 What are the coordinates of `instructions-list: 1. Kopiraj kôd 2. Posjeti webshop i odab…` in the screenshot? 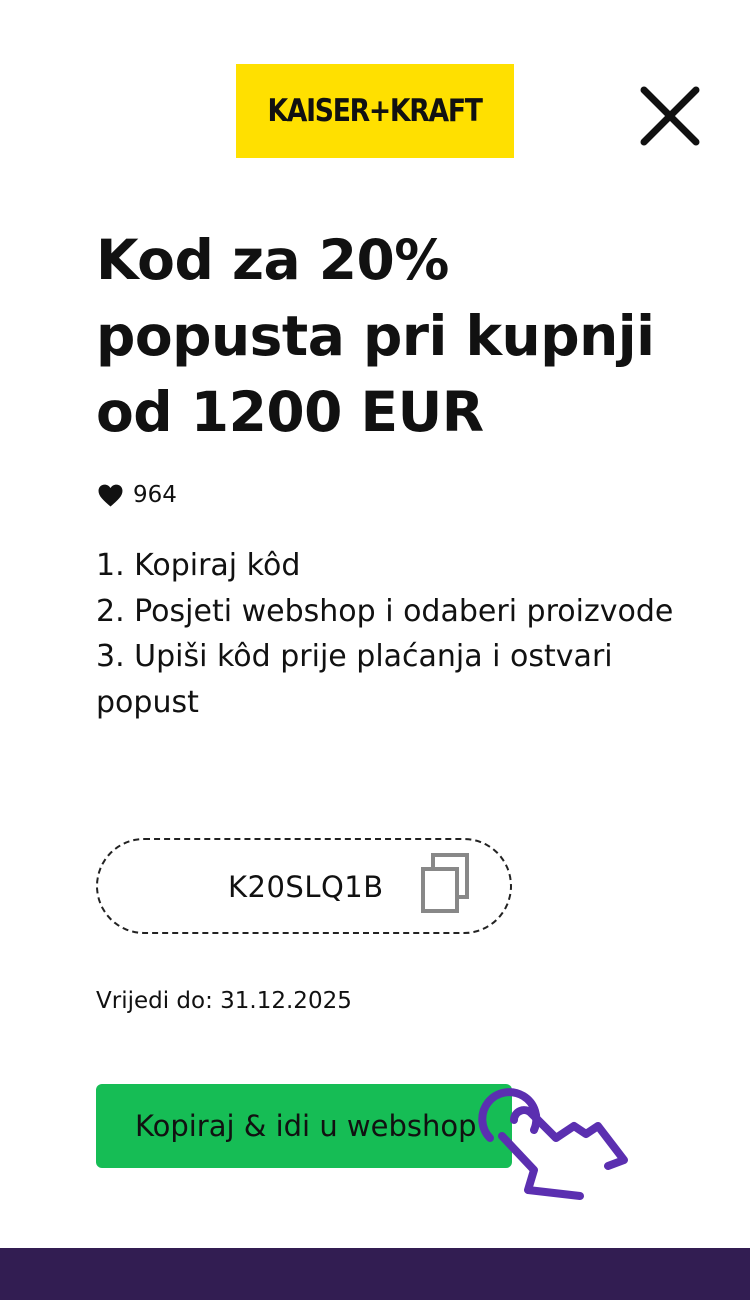 It's located at (386, 634).